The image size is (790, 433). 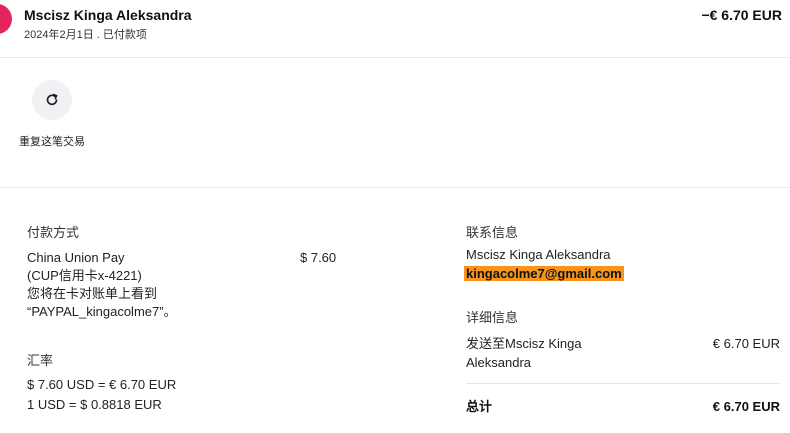 What do you see at coordinates (492, 232) in the screenshot?
I see `contact-info-title: 联系信息` at bounding box center [492, 232].